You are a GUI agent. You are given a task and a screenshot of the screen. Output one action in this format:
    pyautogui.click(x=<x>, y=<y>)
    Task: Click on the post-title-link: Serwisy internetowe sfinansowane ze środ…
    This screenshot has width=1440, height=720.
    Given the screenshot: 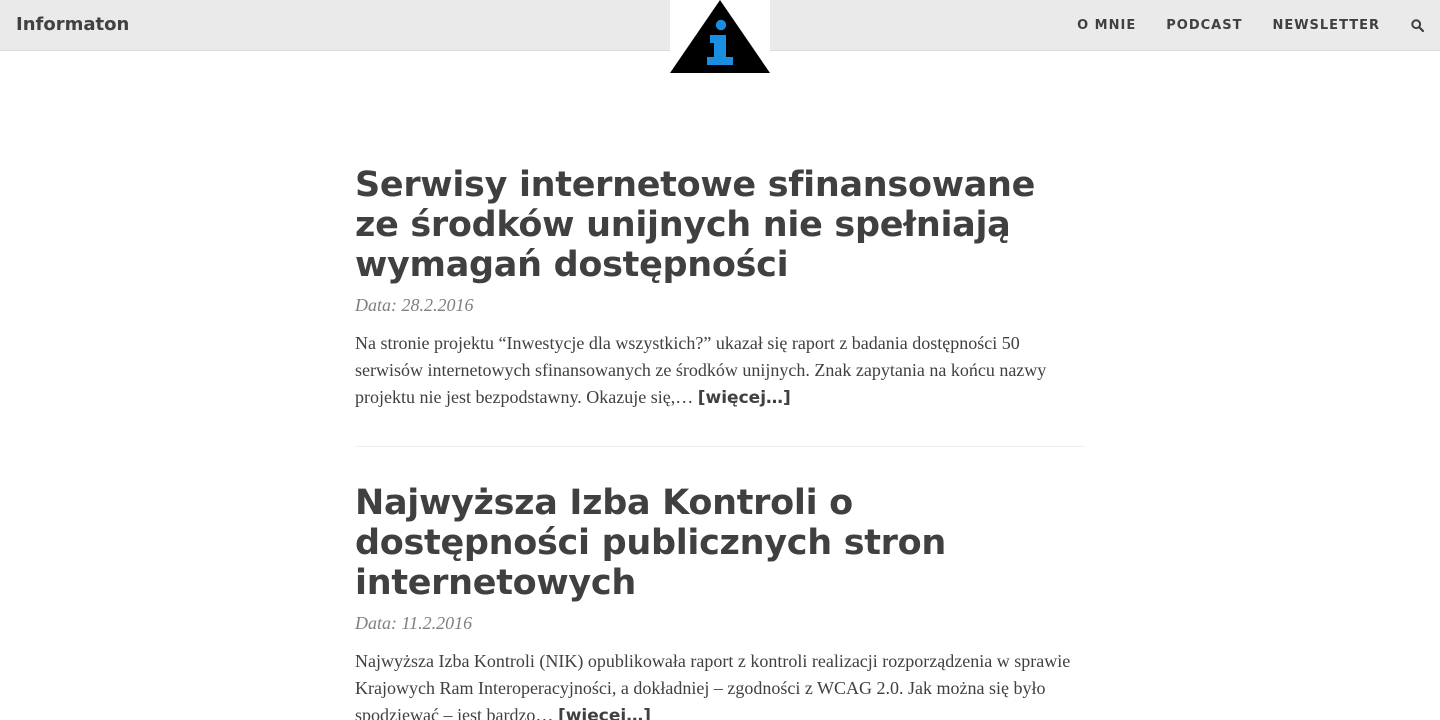 What is the action you would take?
    pyautogui.click(x=720, y=225)
    